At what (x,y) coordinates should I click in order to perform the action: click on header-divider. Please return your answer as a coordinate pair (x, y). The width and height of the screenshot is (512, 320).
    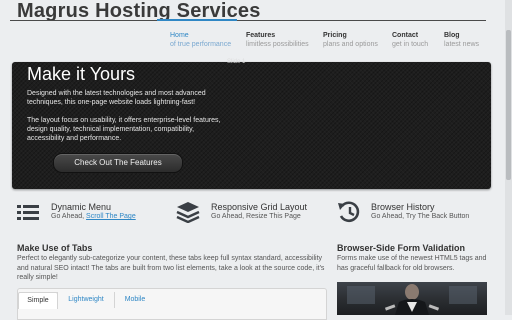
    Looking at the image, I should click on (248, 20).